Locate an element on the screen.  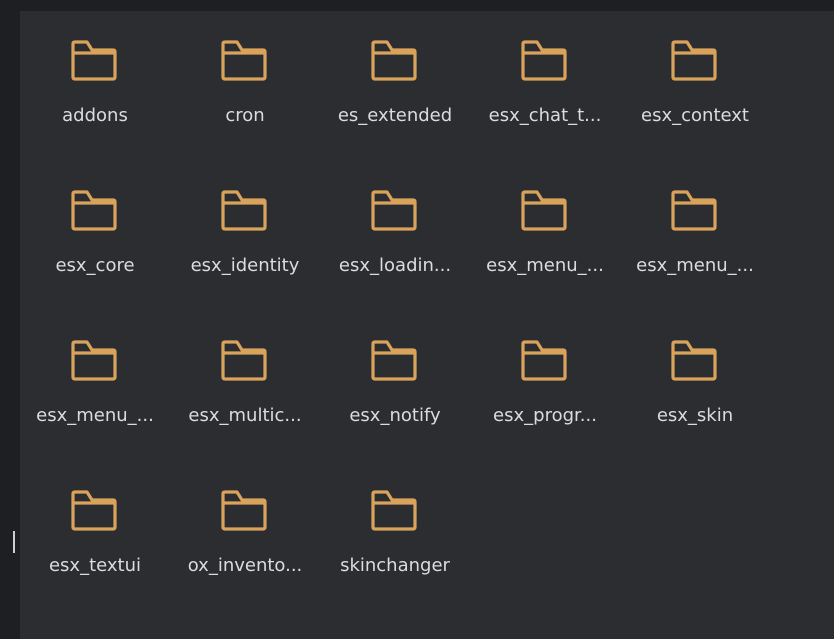
folder-item: esx_notify is located at coordinates (395, 386).